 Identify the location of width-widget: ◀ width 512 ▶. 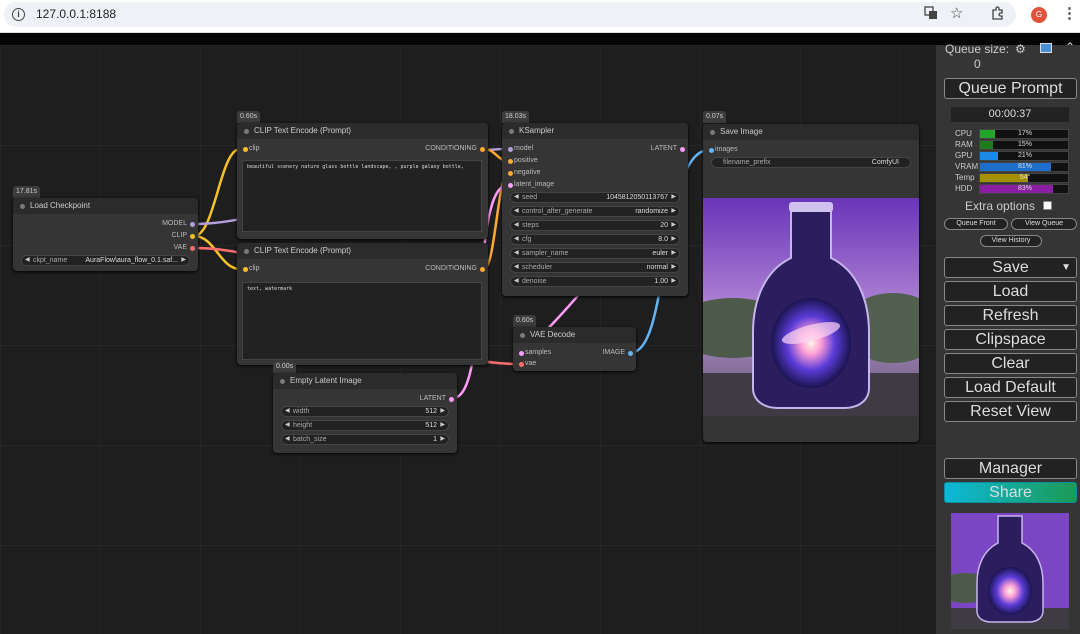
(365, 411).